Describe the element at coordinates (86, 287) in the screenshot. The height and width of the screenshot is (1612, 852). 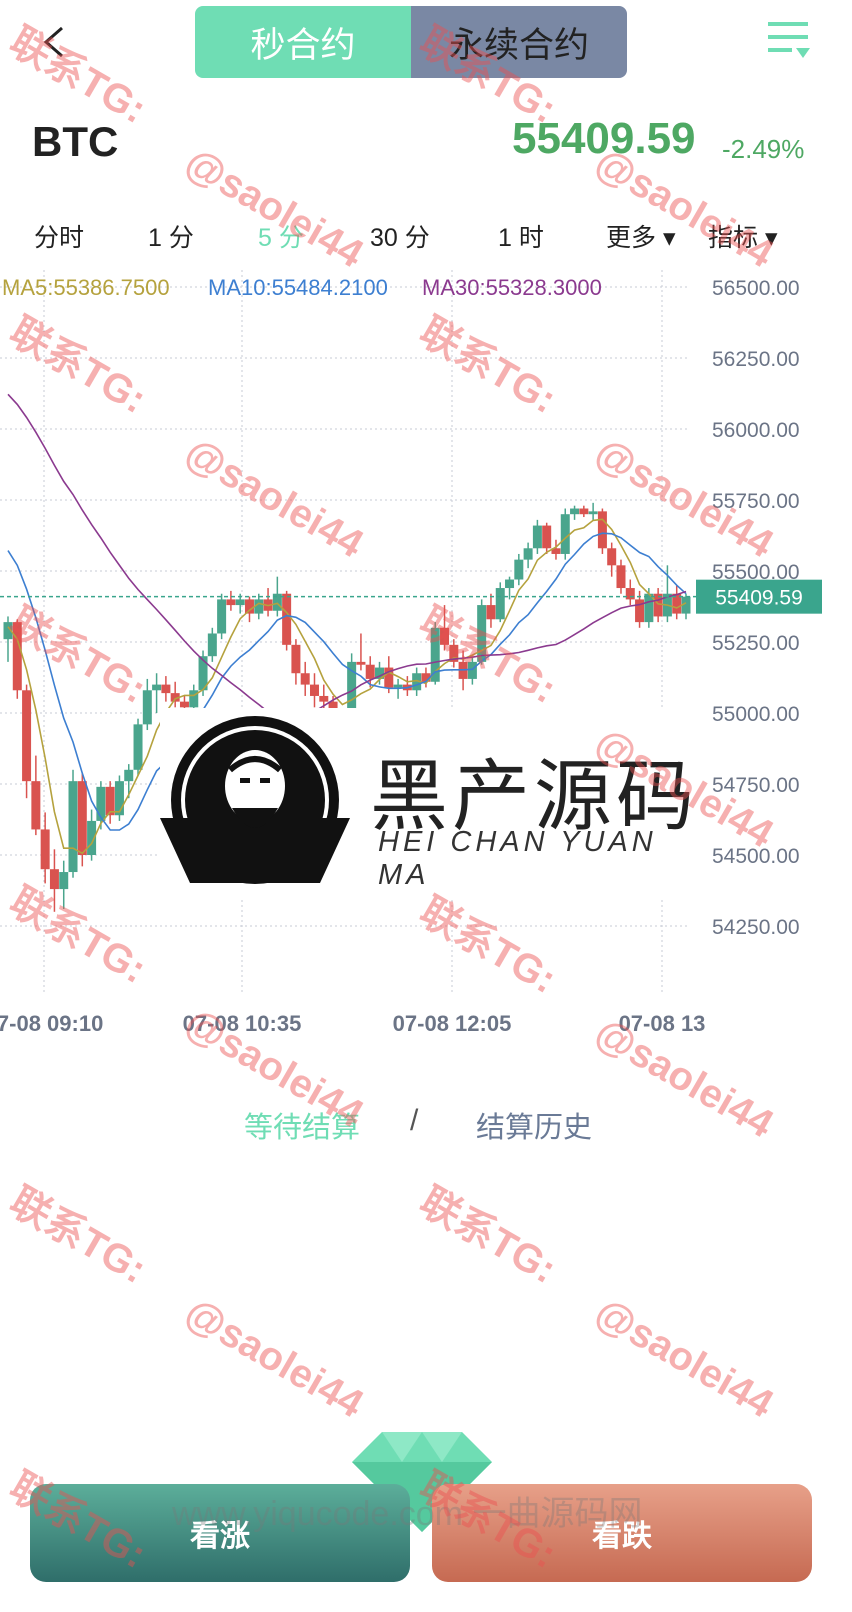
I see `ma5-label: MA5:55386.7500` at that location.